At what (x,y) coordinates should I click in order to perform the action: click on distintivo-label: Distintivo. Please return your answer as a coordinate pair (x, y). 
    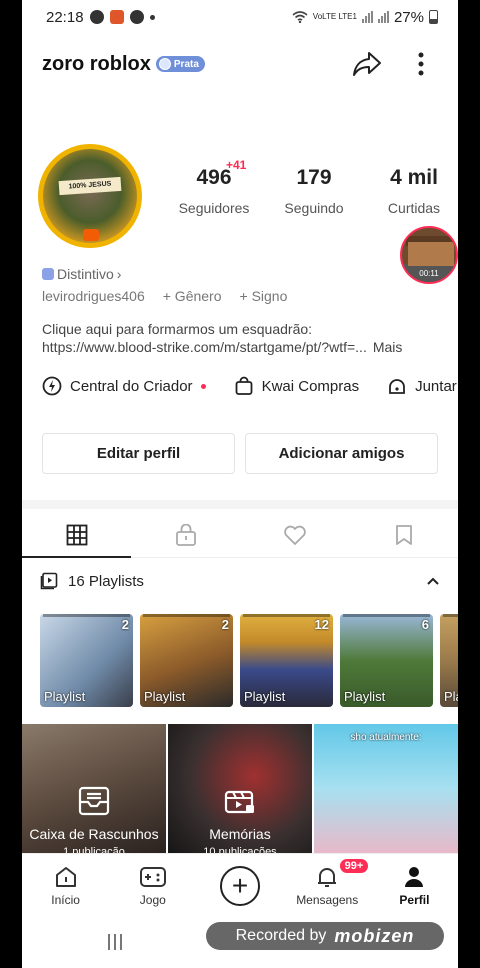
    Looking at the image, I should click on (85, 274).